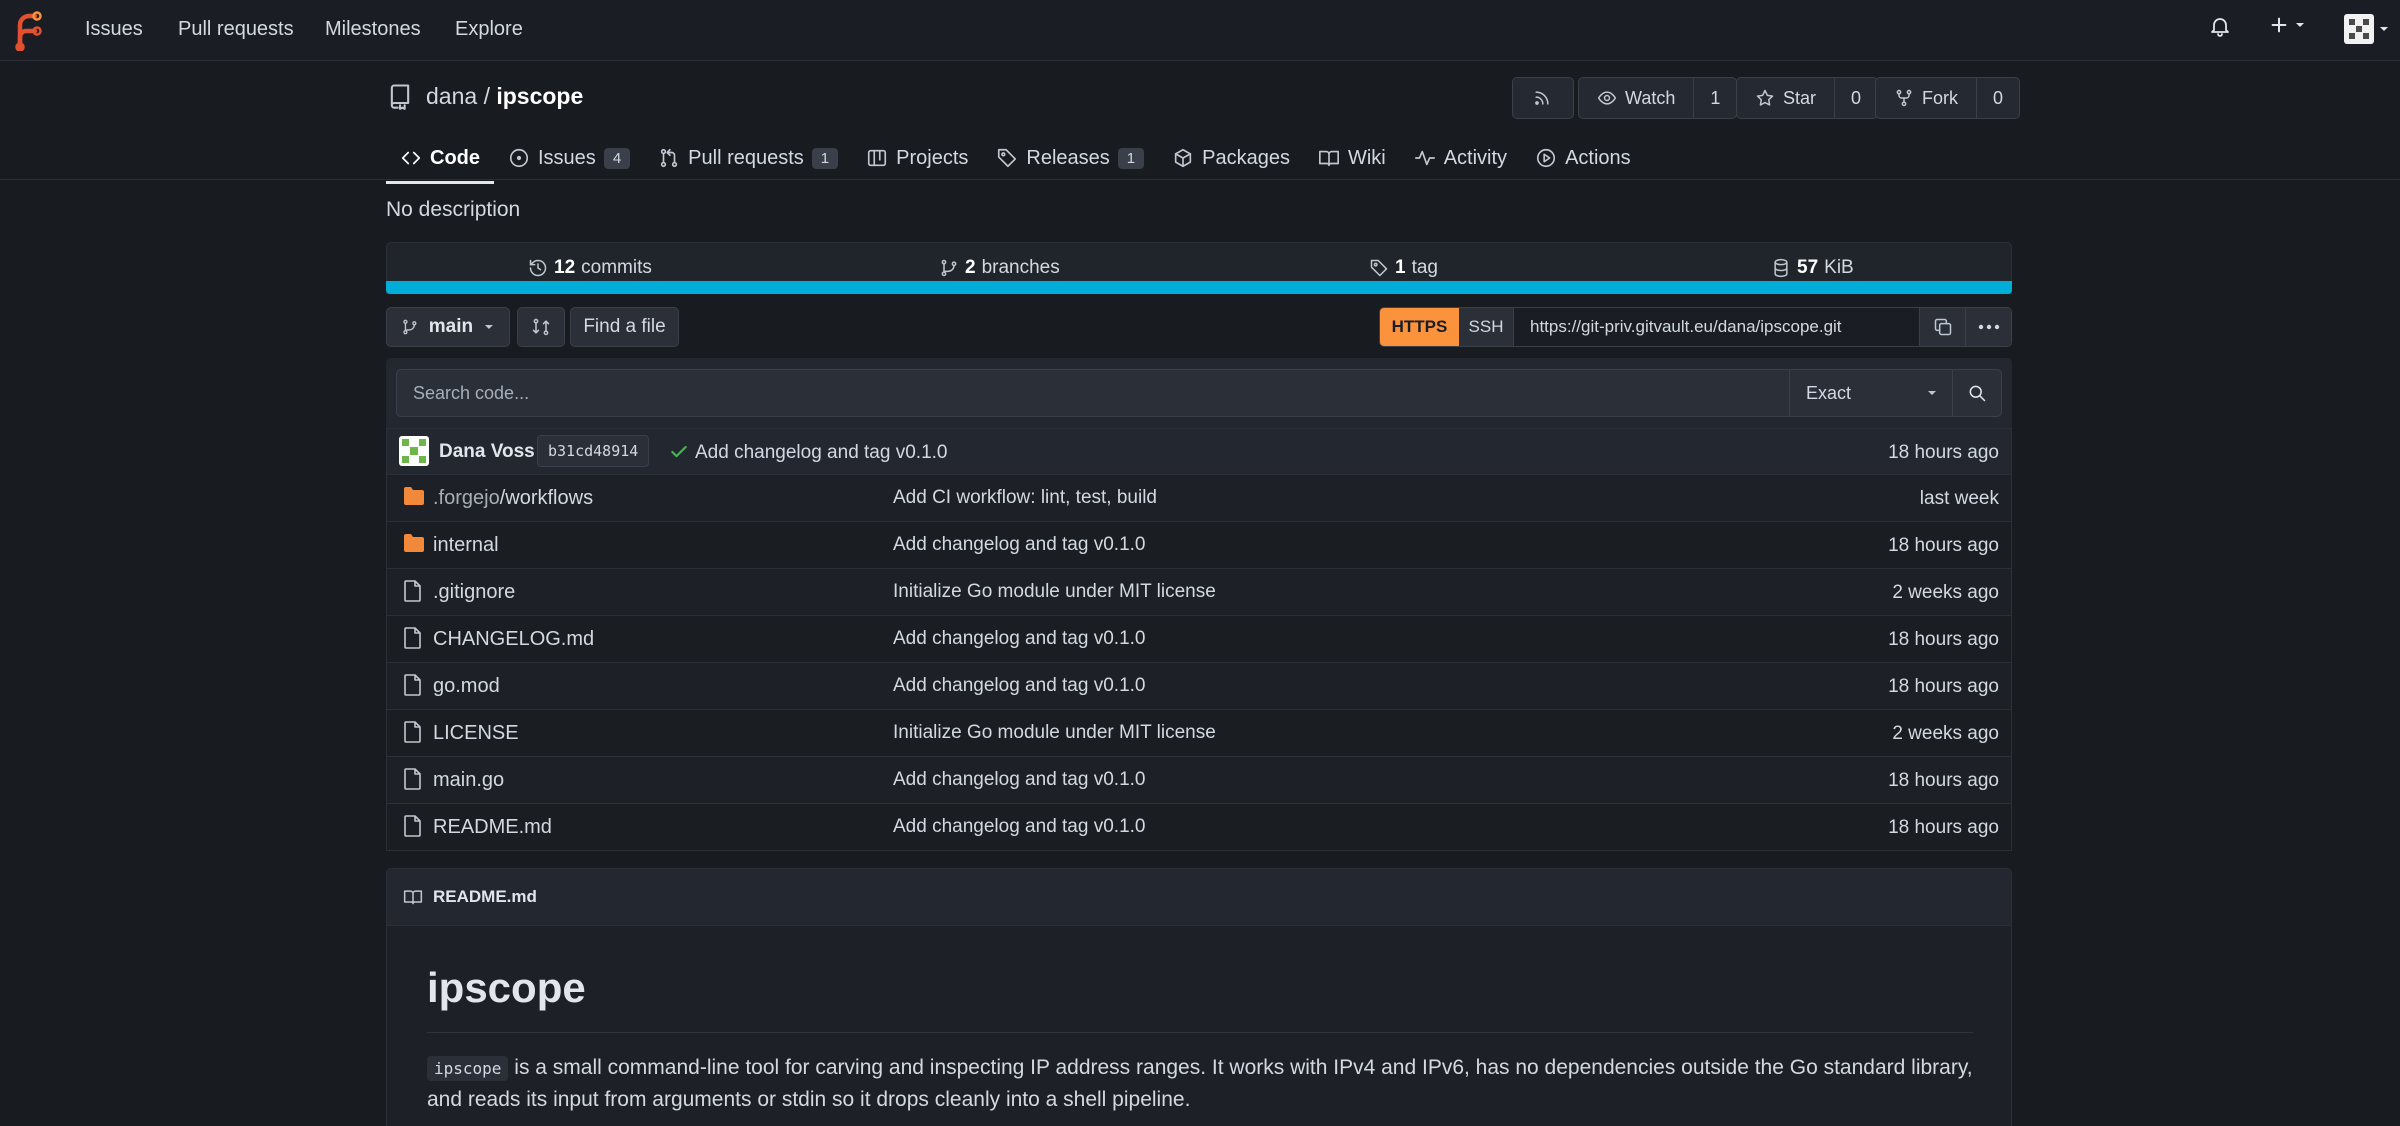  What do you see at coordinates (474, 592) in the screenshot?
I see `file-name: .gitignore` at bounding box center [474, 592].